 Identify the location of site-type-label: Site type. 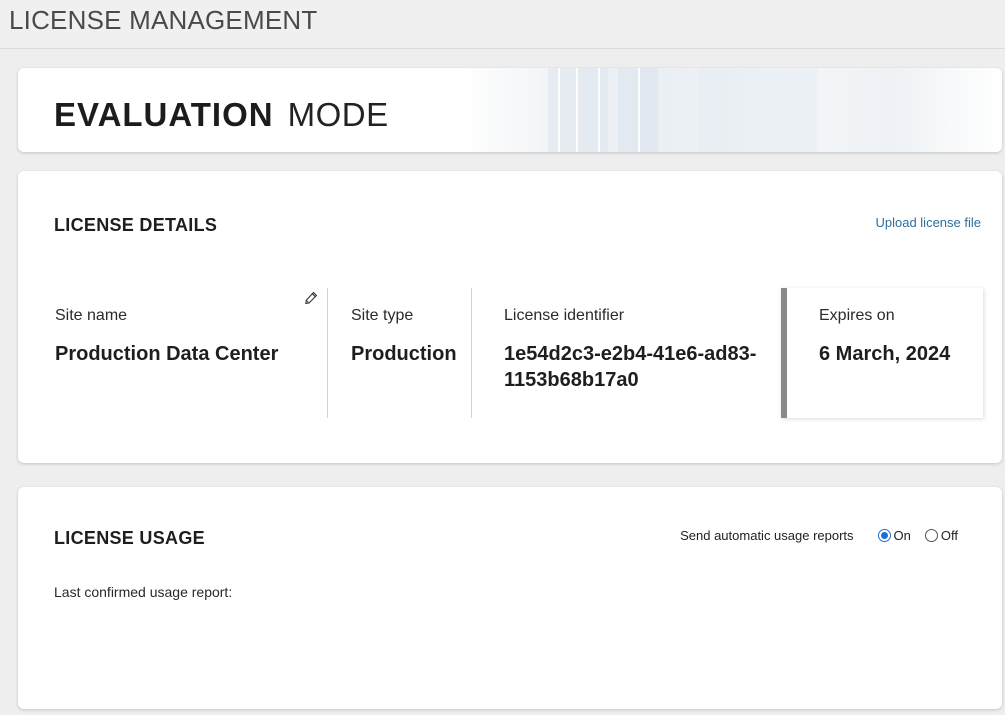
(382, 315).